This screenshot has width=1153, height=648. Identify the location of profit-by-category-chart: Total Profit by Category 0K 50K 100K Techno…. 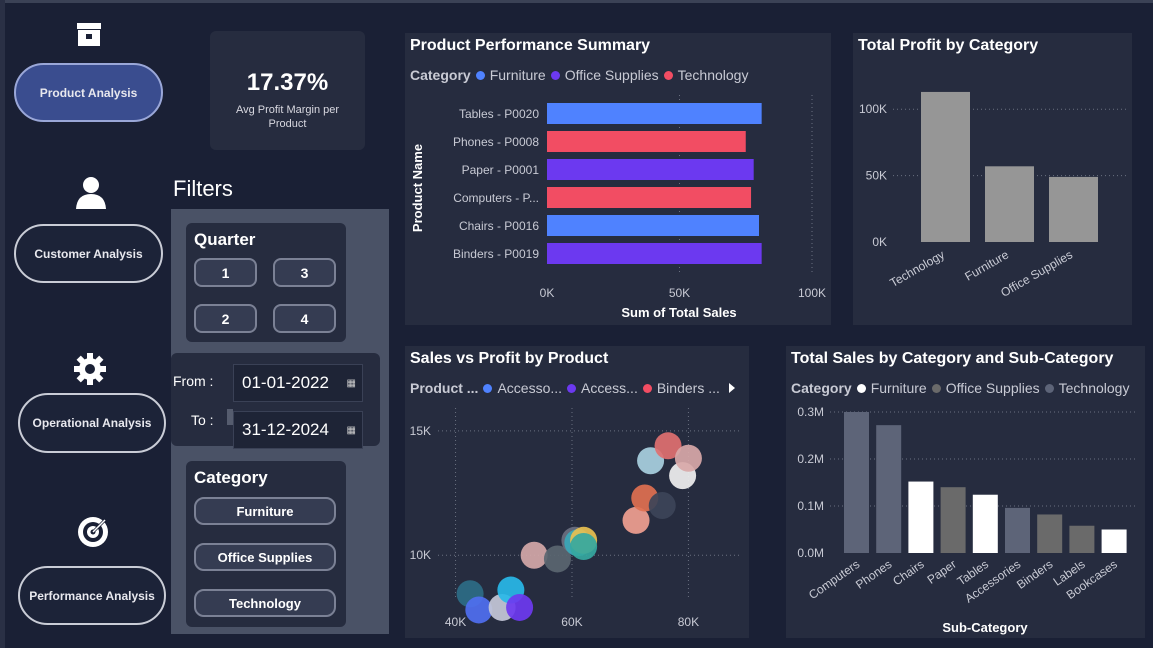
(992, 179).